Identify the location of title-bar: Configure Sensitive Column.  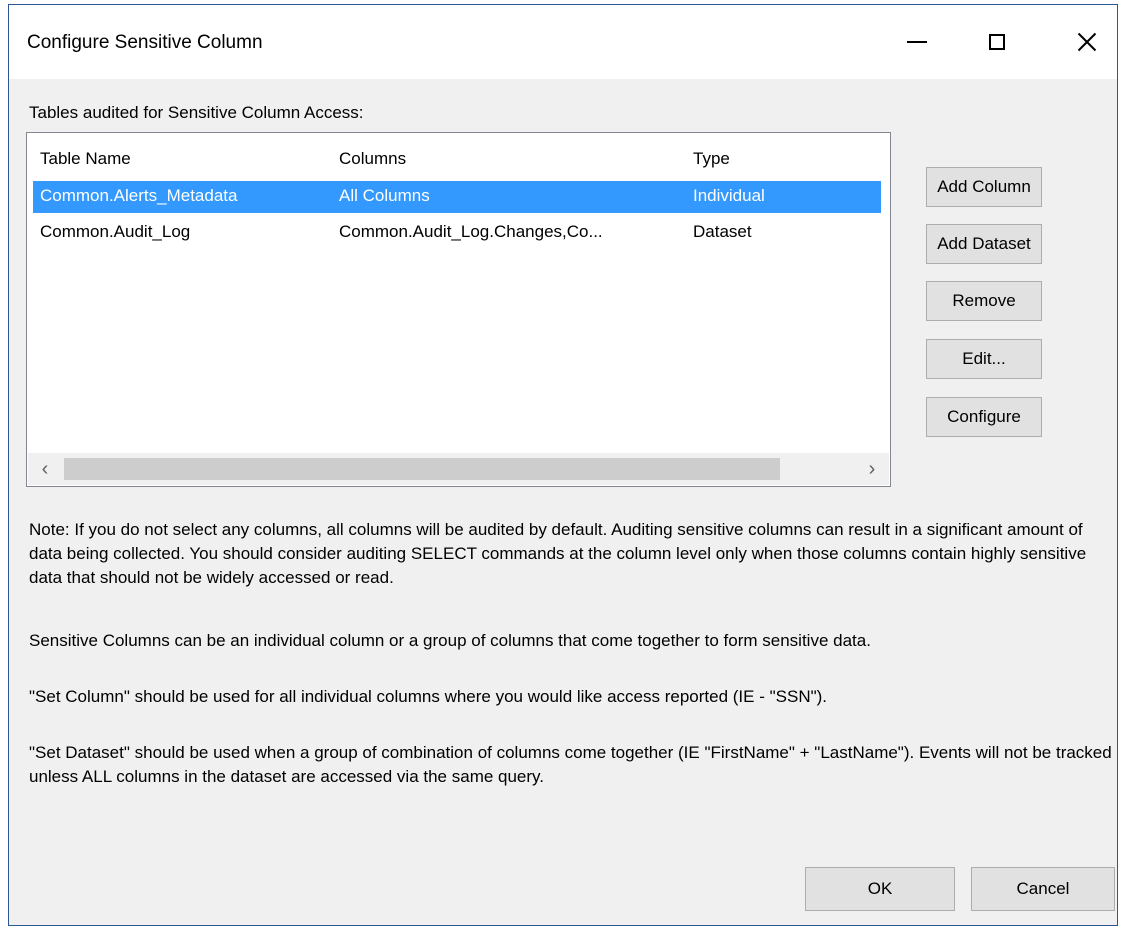
(563, 42).